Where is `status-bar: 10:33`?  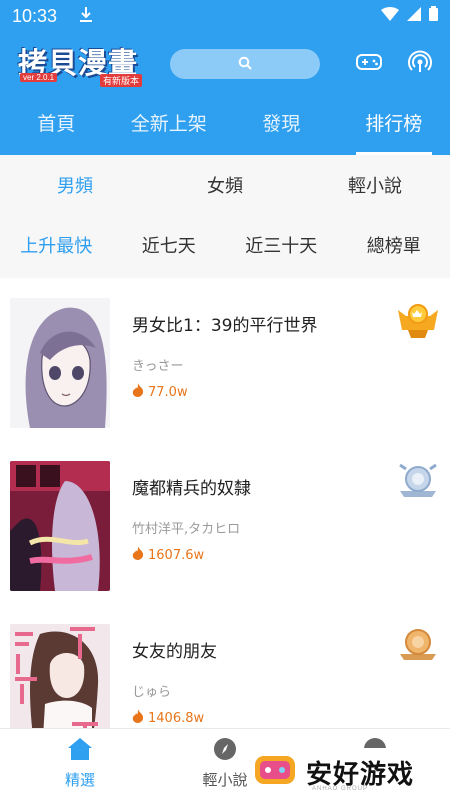
status-bar: 10:33 is located at coordinates (225, 16).